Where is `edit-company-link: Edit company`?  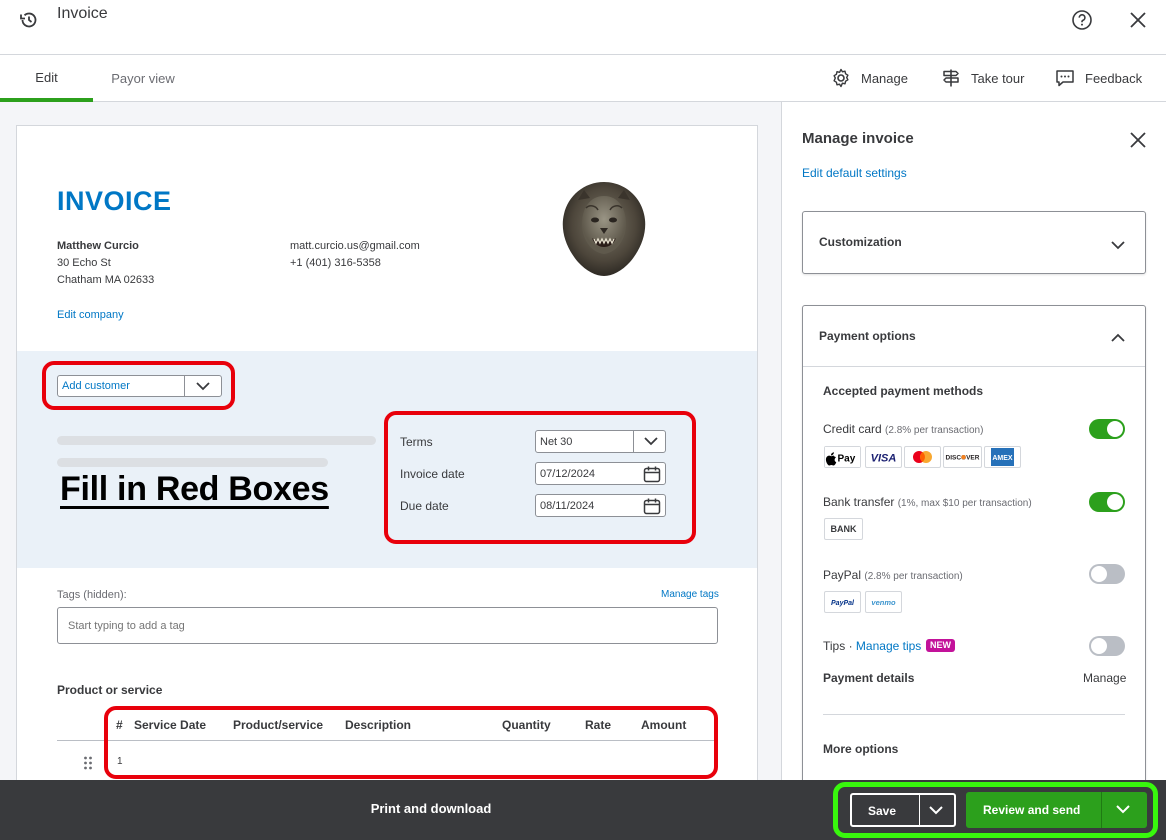 edit-company-link: Edit company is located at coordinates (90, 315).